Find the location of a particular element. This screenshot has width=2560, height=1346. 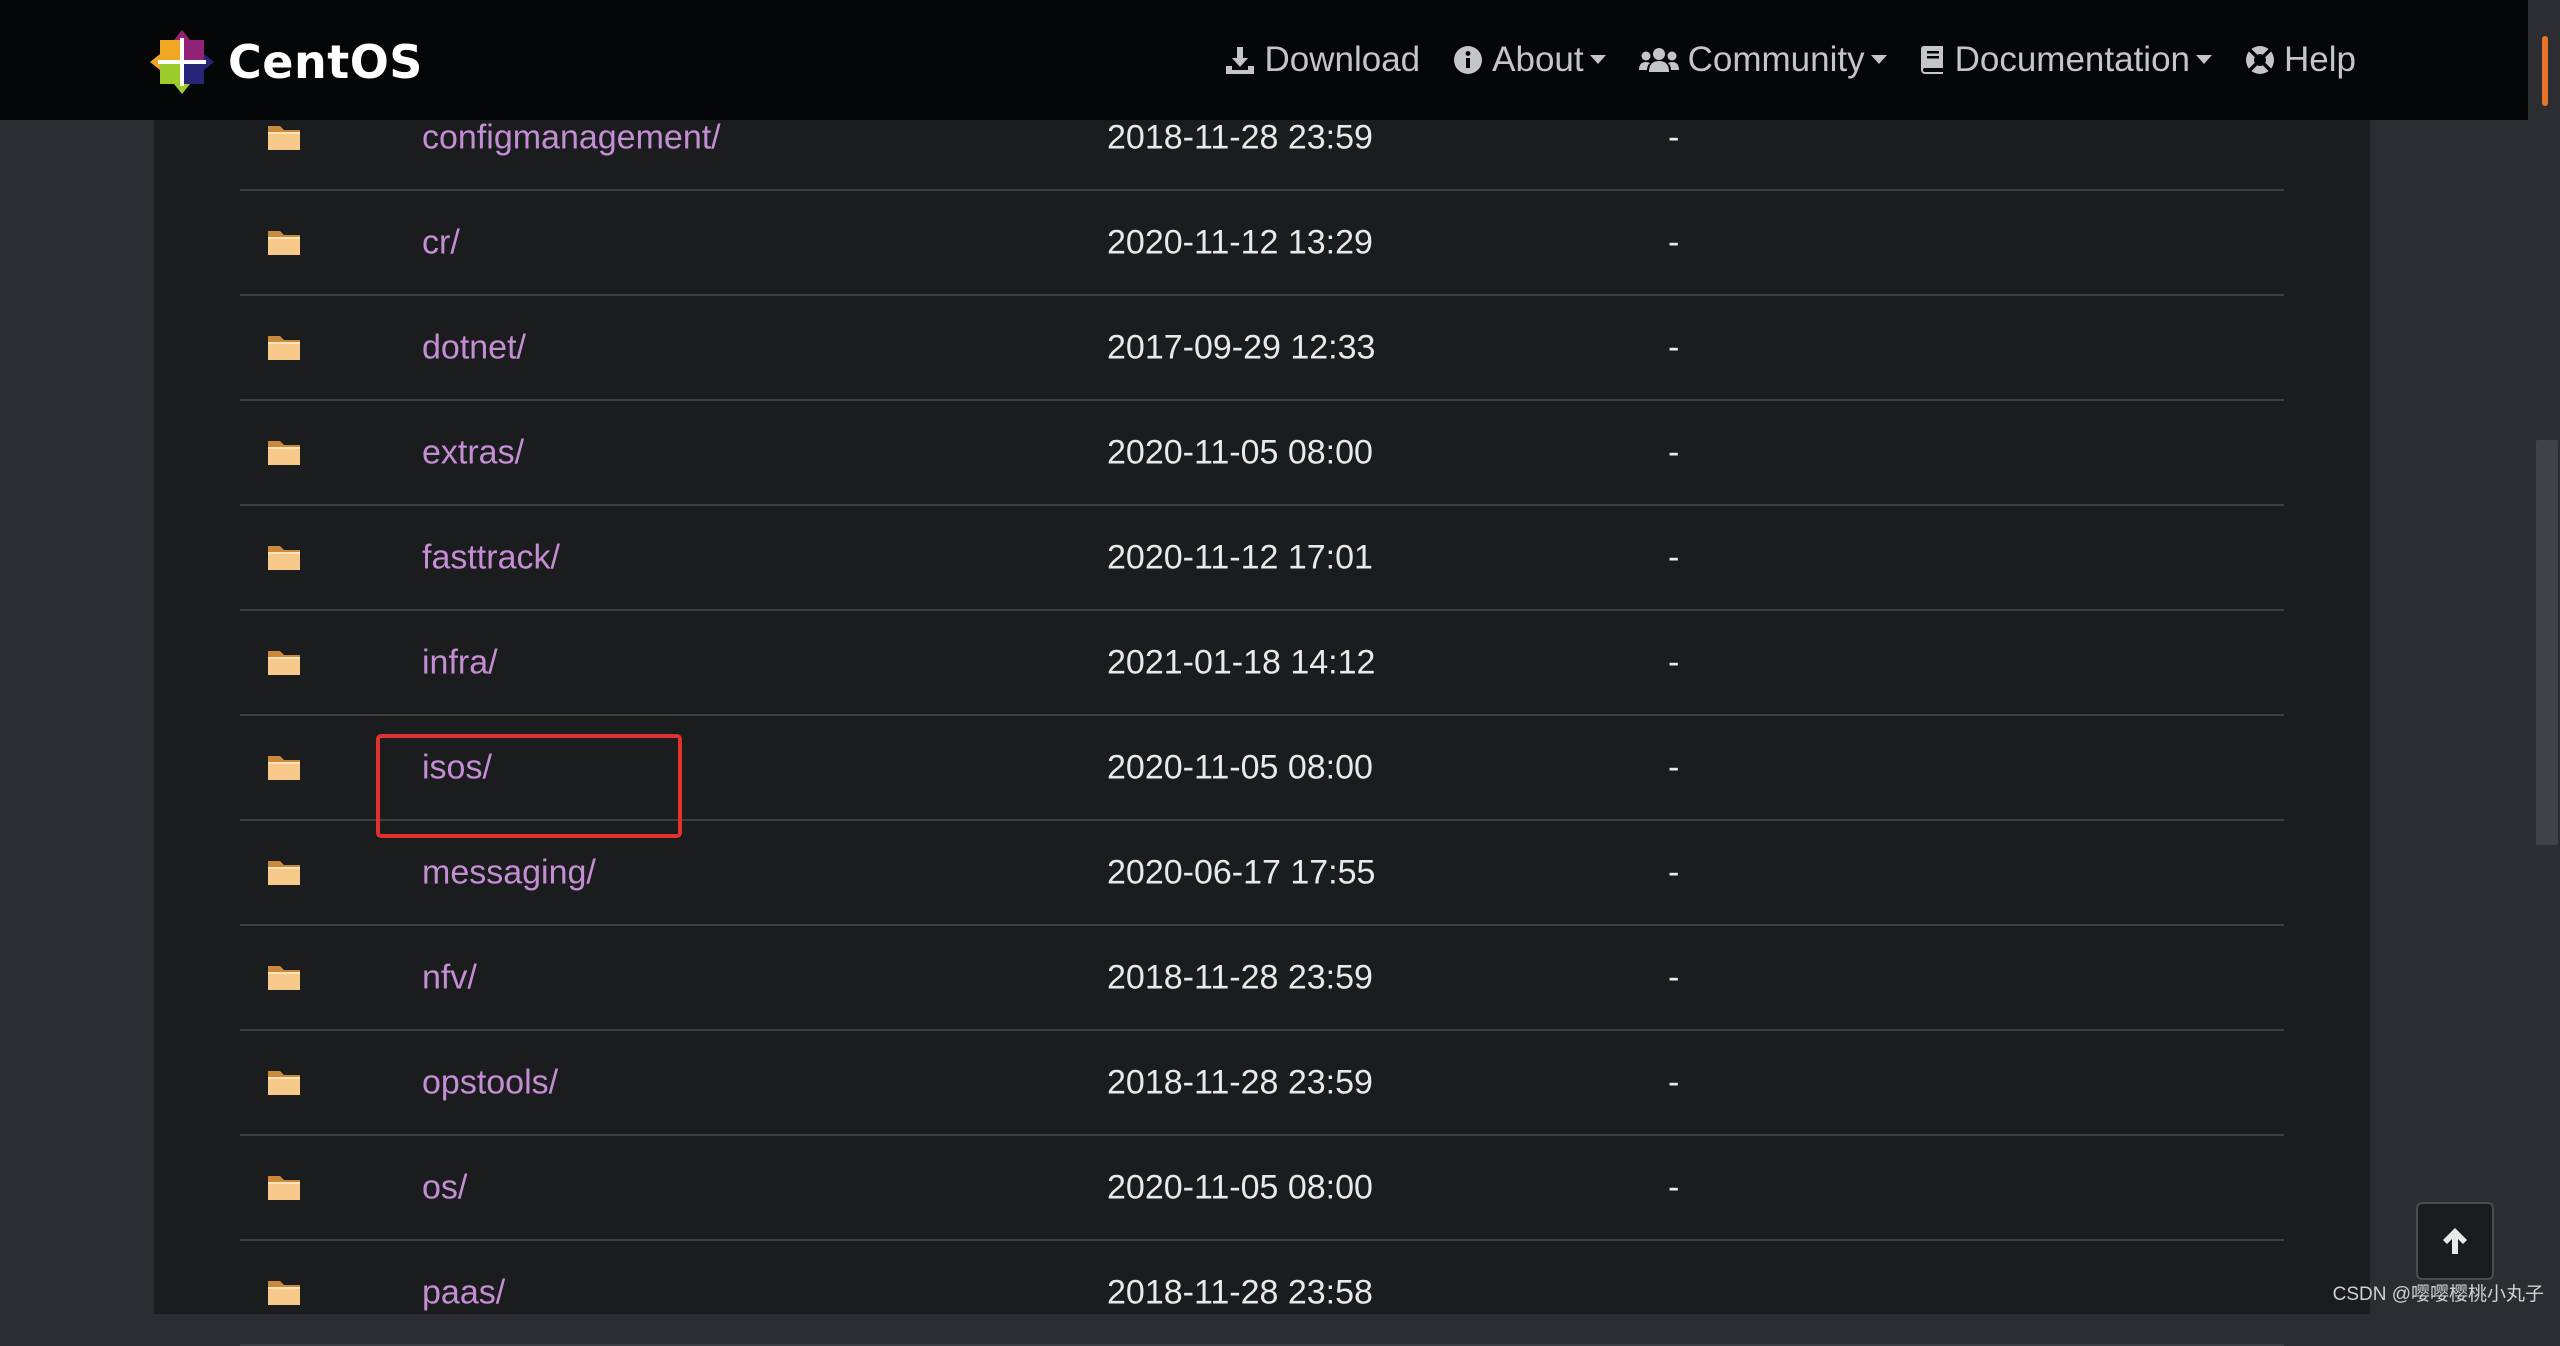

book-icon is located at coordinates (1931, 60).